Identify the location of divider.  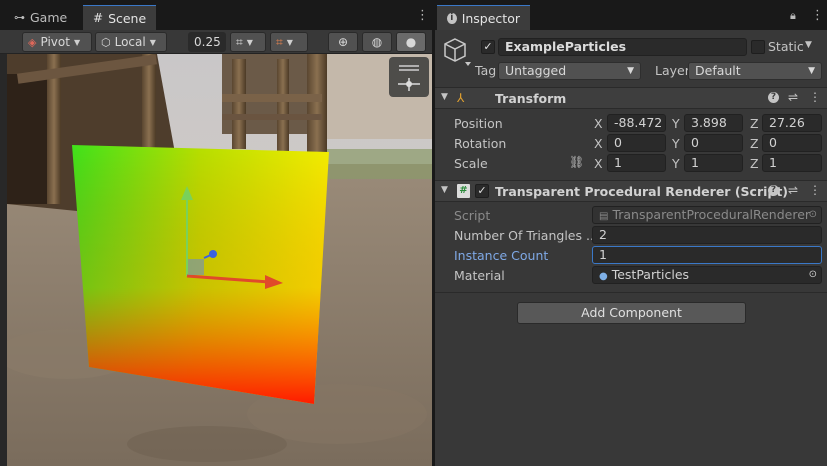
(631, 292).